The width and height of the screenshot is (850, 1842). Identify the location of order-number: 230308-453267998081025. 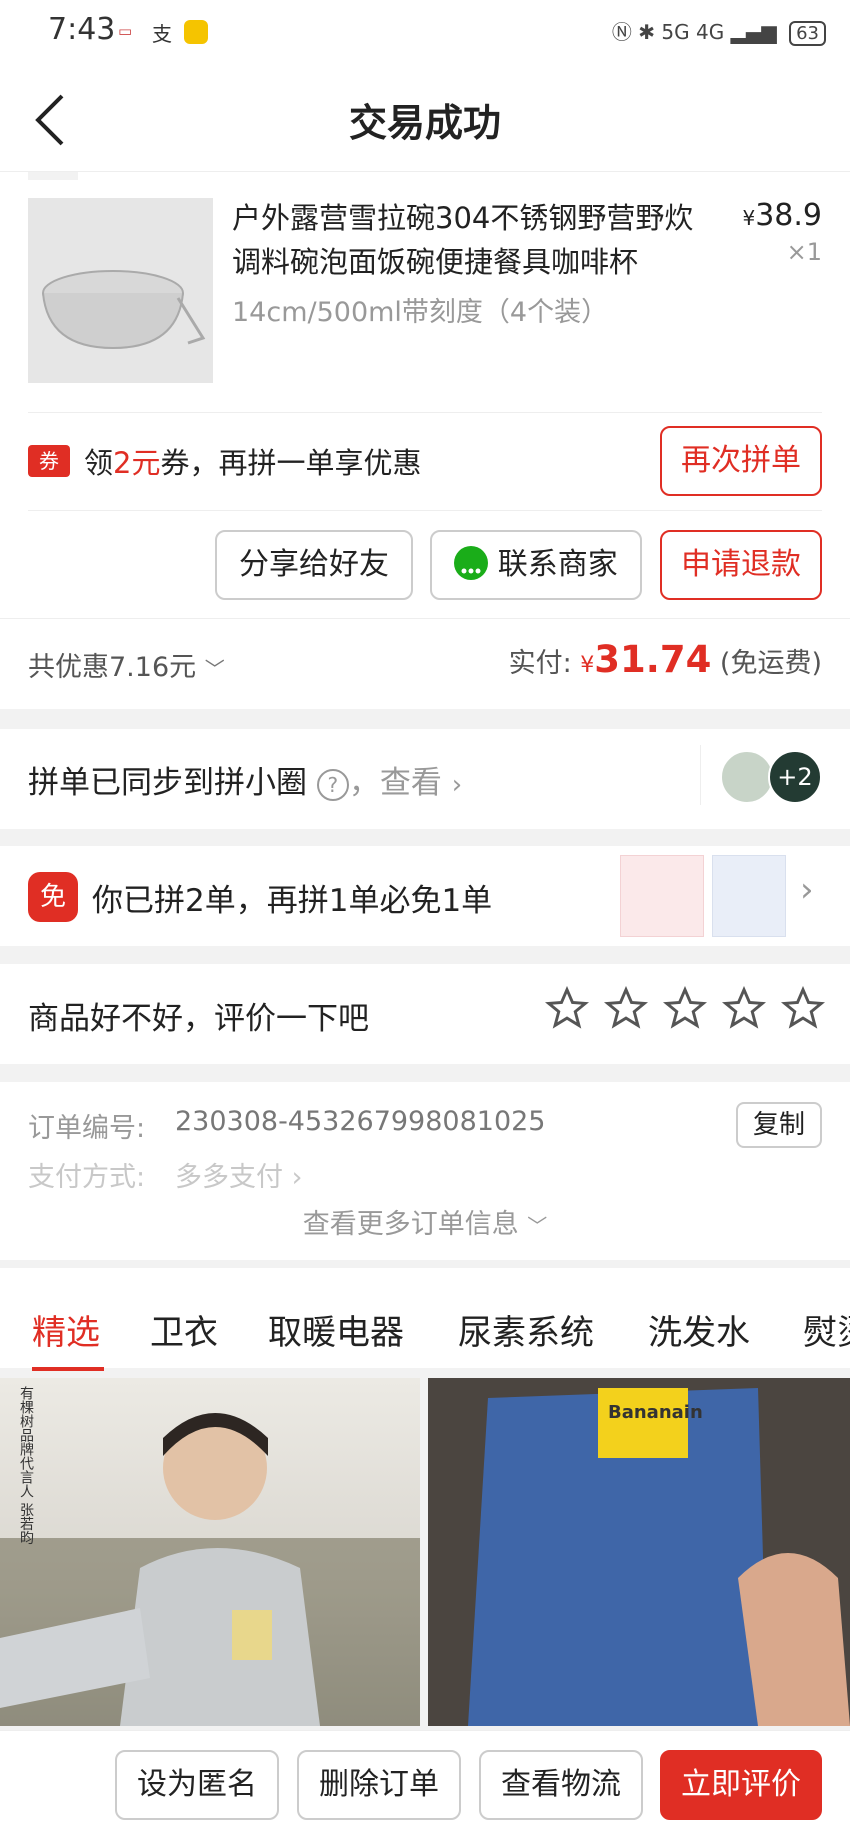
(360, 1121).